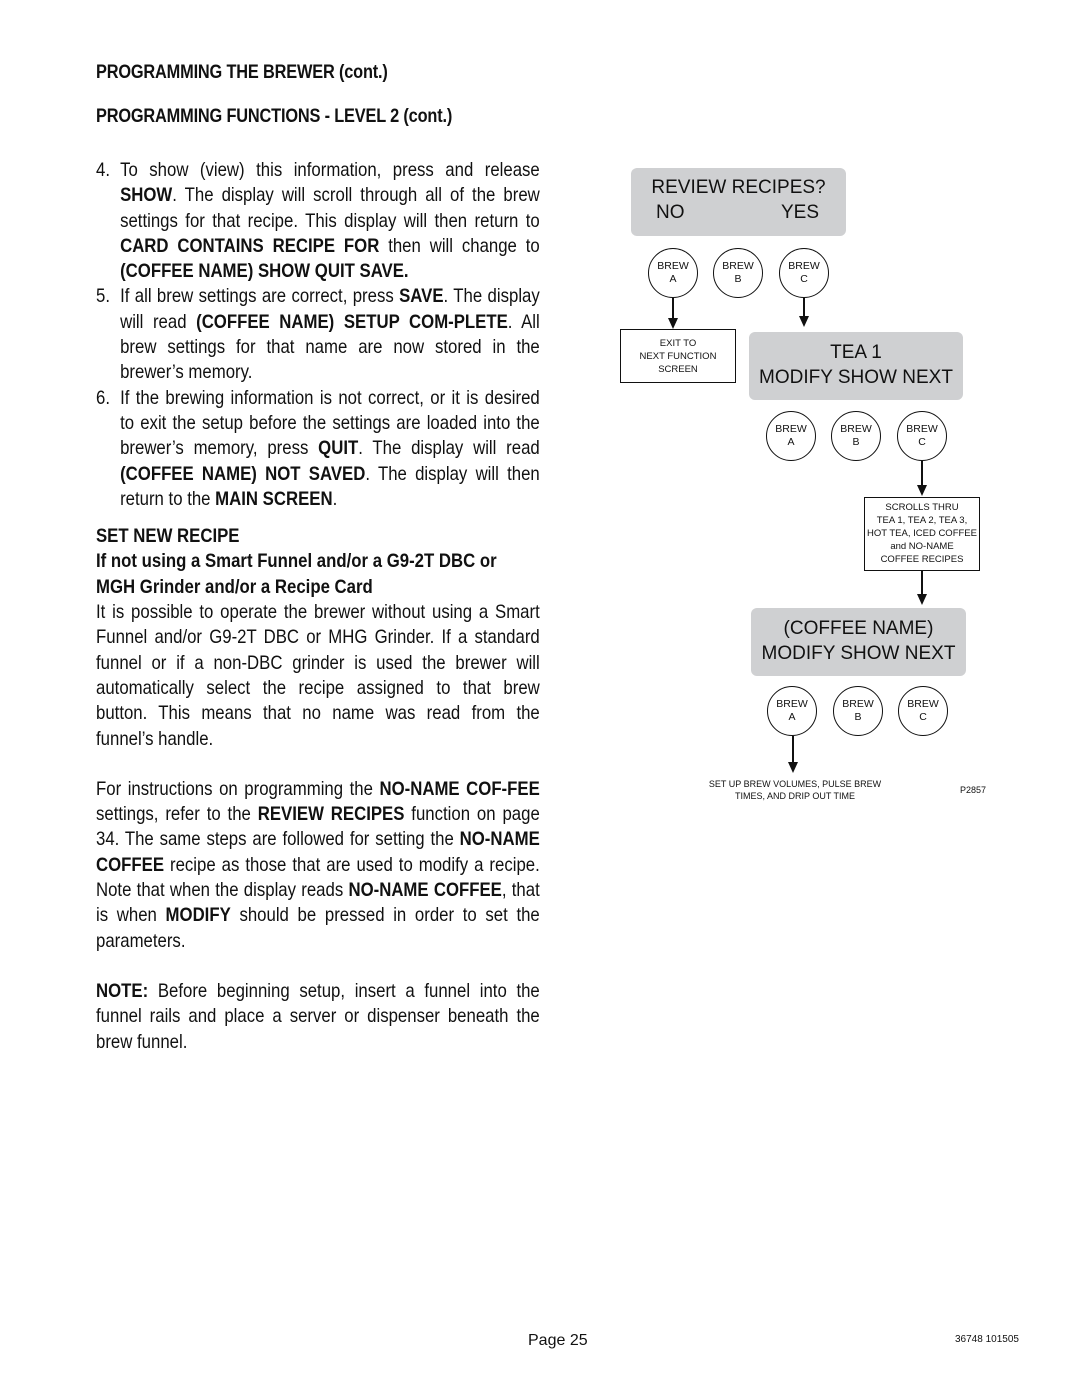 The width and height of the screenshot is (1080, 1397). Describe the element at coordinates (274, 116) in the screenshot. I see `section-subtitle: PROGRAMMING FUNCTIONS - LEVEL 2 (cont.)` at that location.